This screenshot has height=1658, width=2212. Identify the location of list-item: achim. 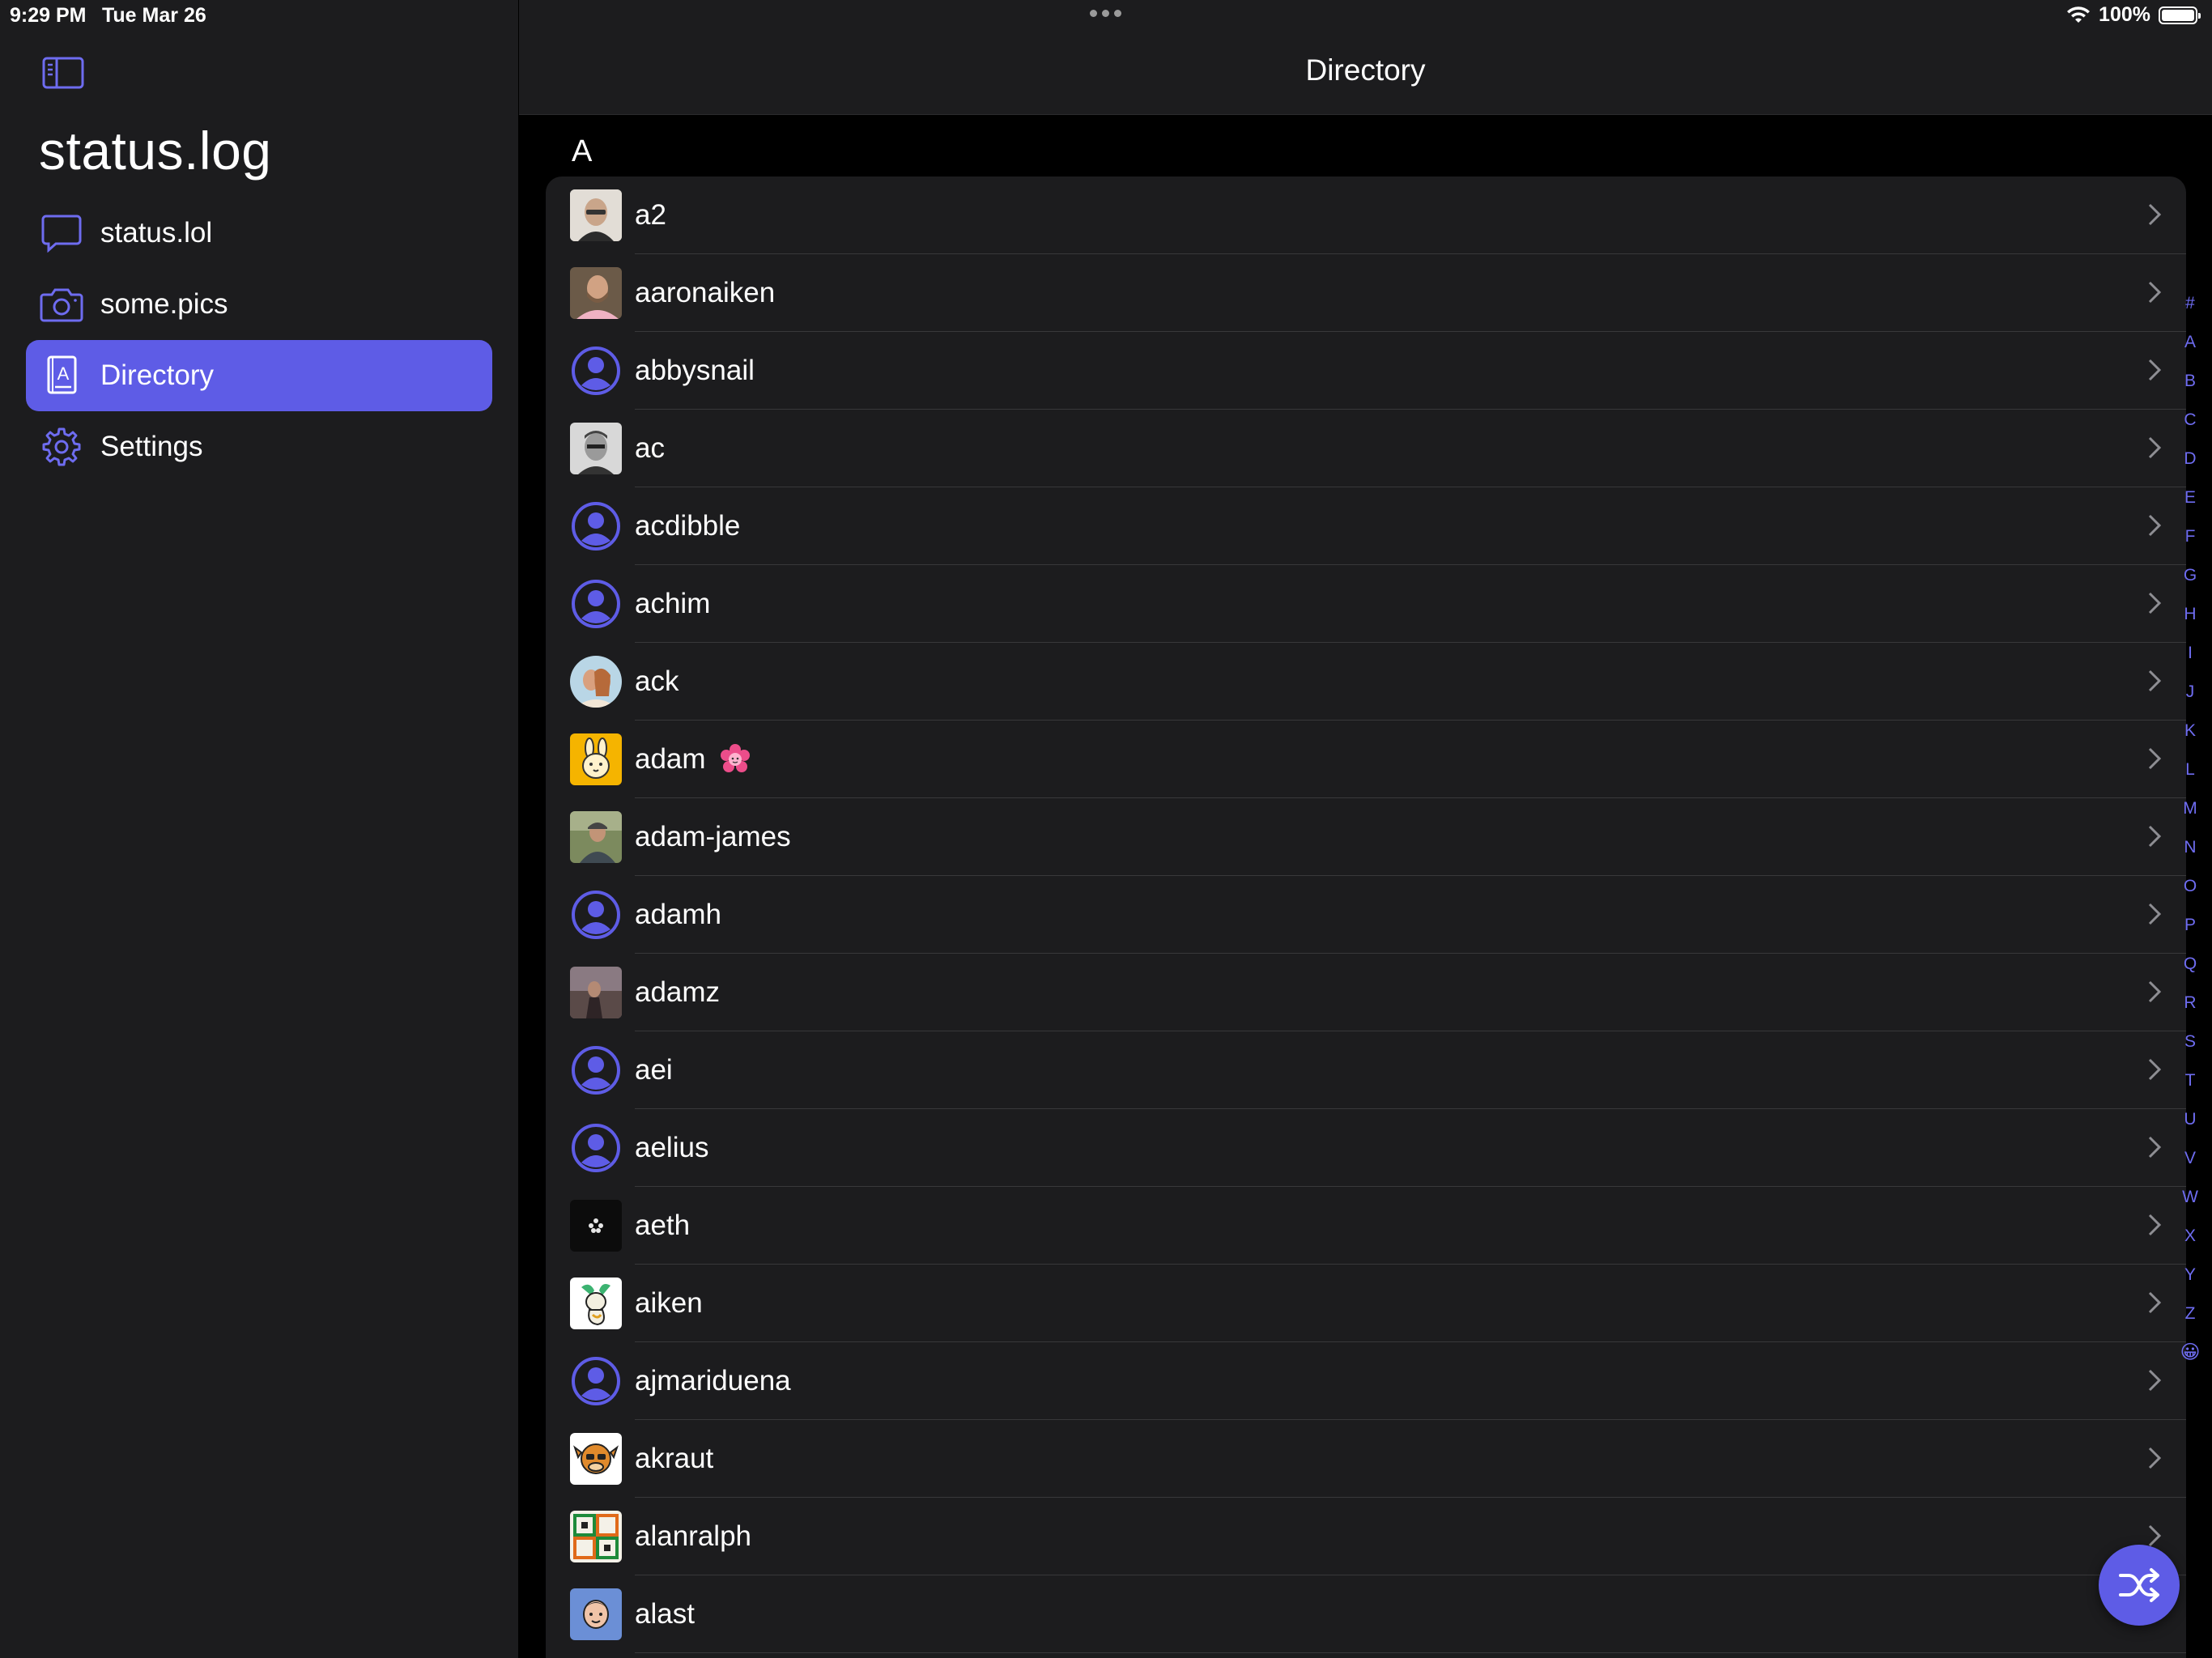
(1366, 604).